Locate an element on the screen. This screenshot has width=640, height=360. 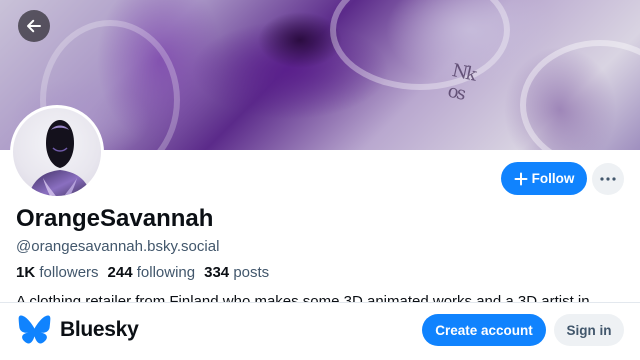
create-account-button: Create account is located at coordinates (484, 330).